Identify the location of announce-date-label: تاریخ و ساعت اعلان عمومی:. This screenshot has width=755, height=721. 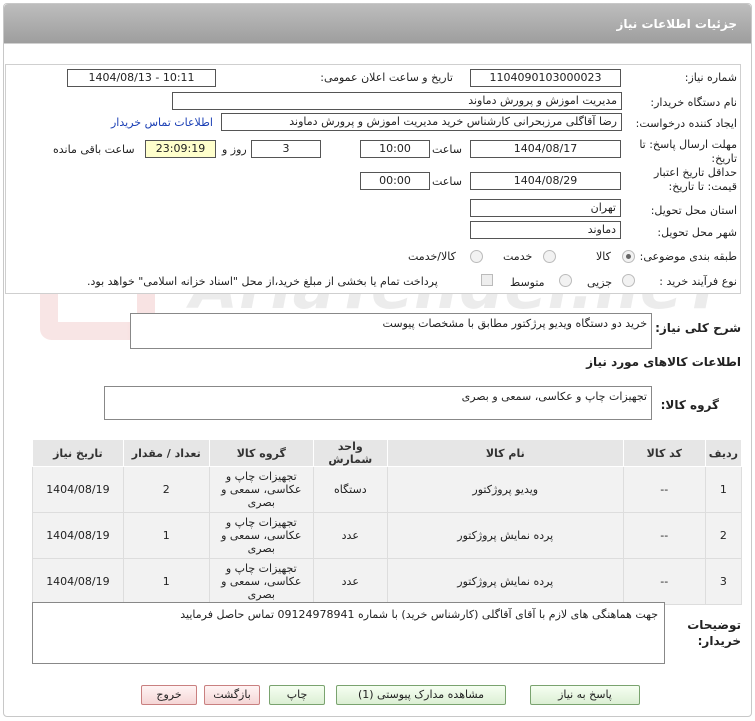
(386, 77).